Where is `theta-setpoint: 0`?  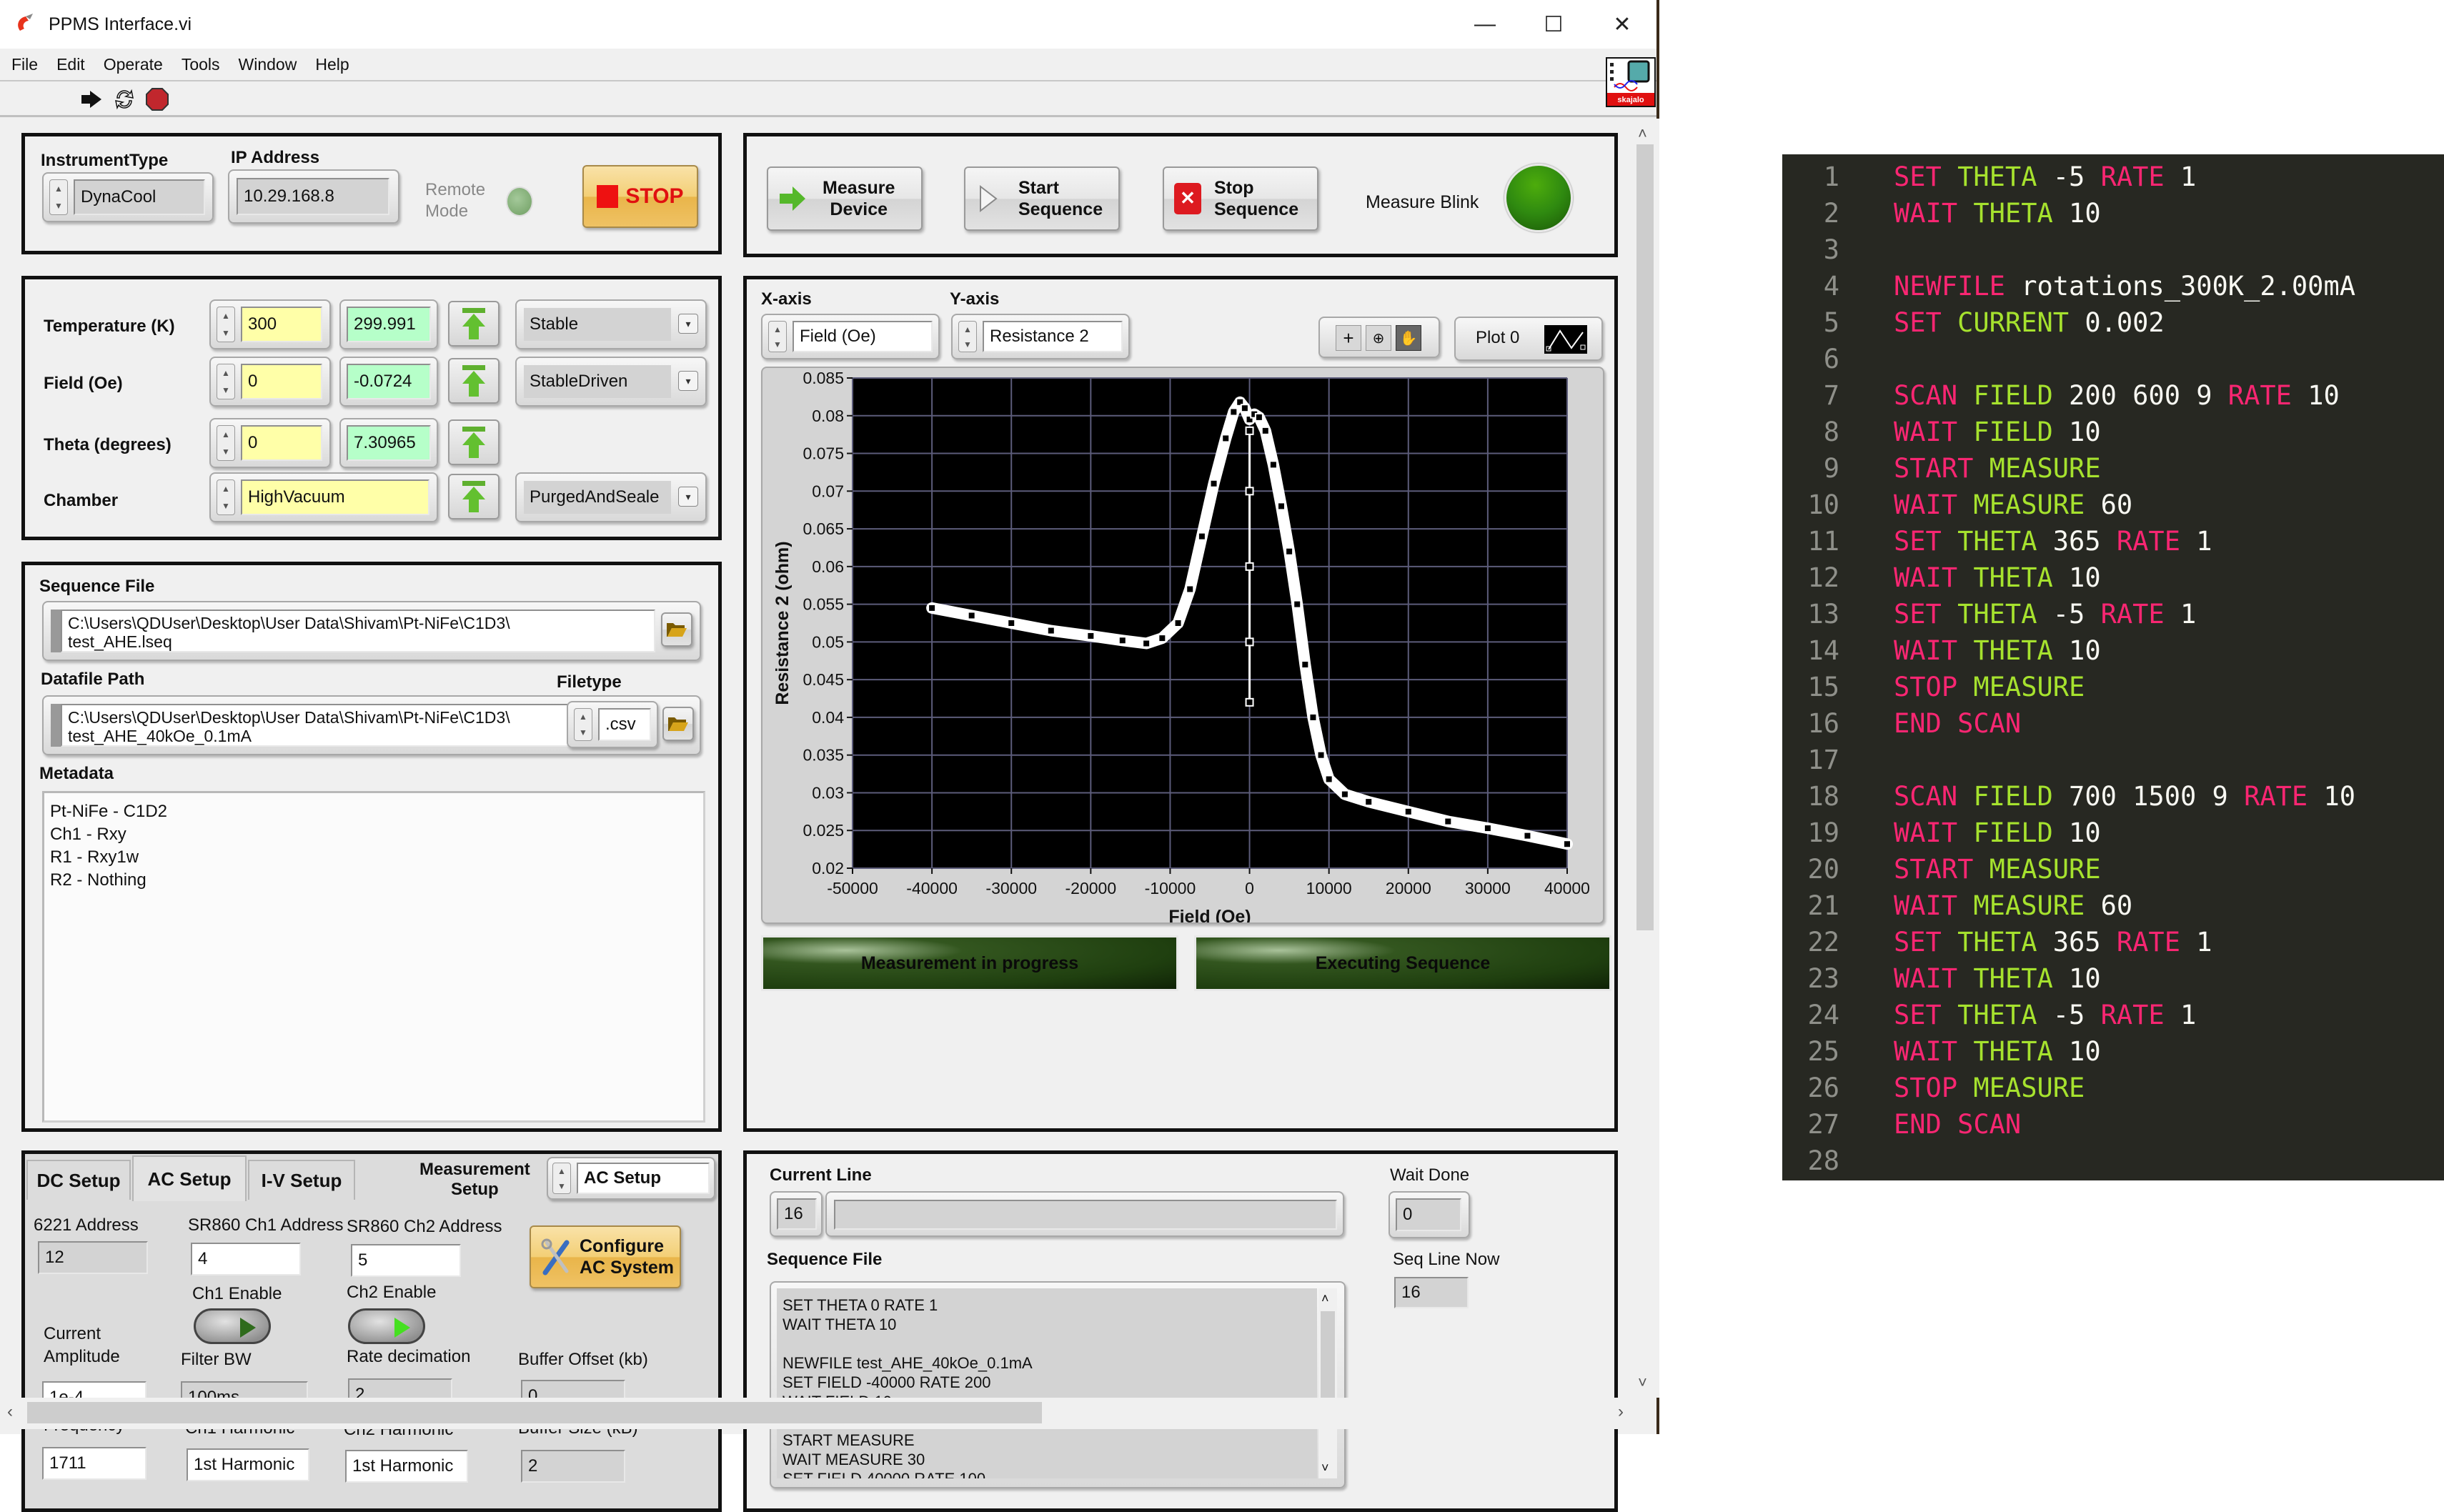 theta-setpoint: 0 is located at coordinates (281, 443).